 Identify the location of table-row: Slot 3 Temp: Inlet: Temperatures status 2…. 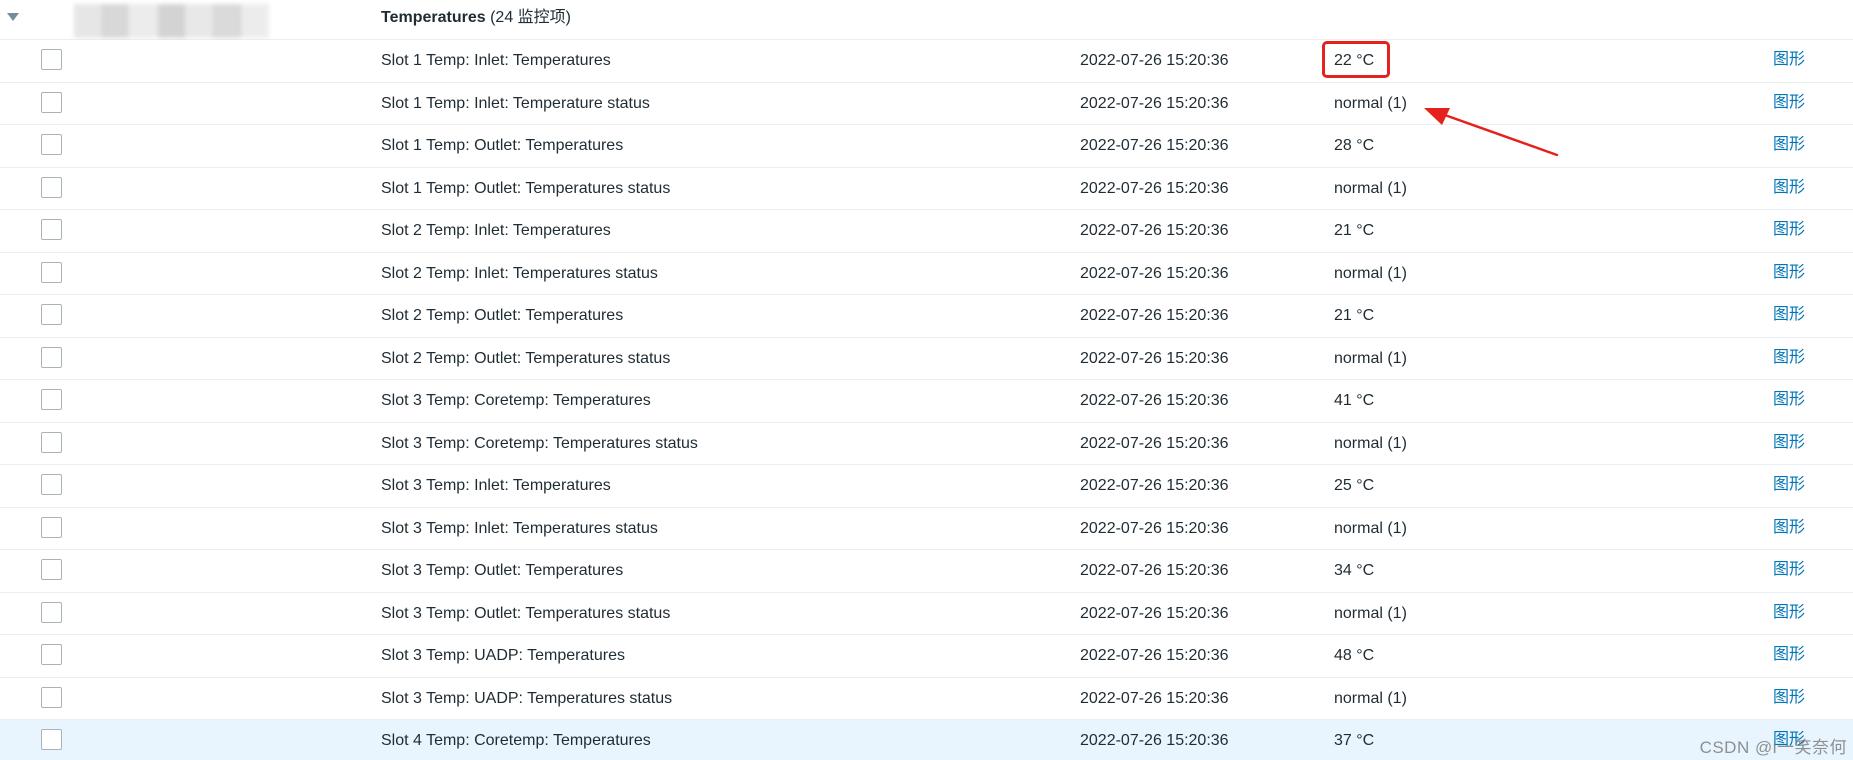
(926, 528).